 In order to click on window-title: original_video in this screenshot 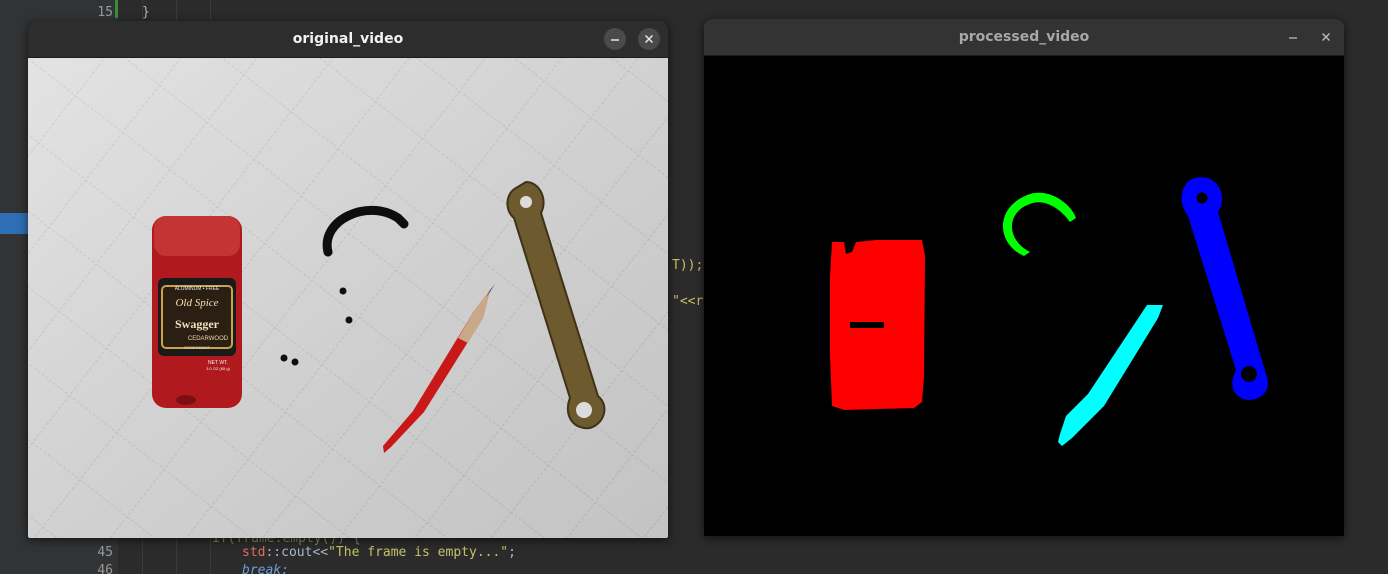, I will do `click(348, 39)`.